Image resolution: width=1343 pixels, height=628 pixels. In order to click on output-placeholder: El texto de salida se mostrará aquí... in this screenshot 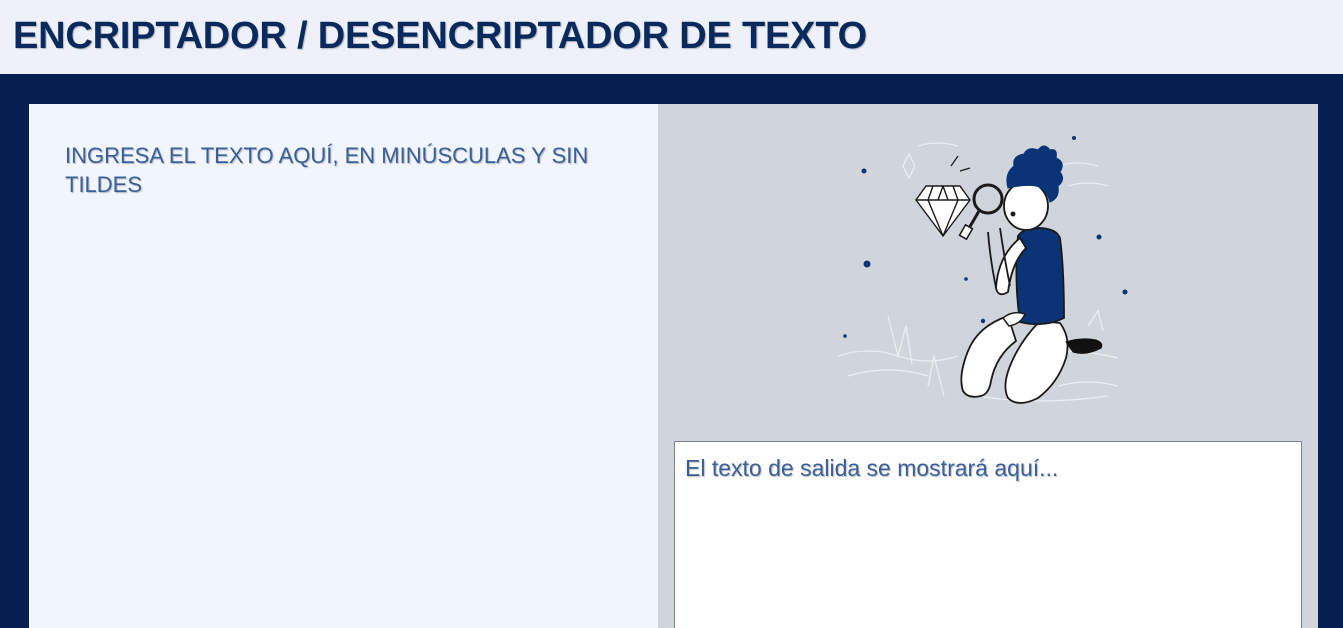, I will do `click(872, 468)`.